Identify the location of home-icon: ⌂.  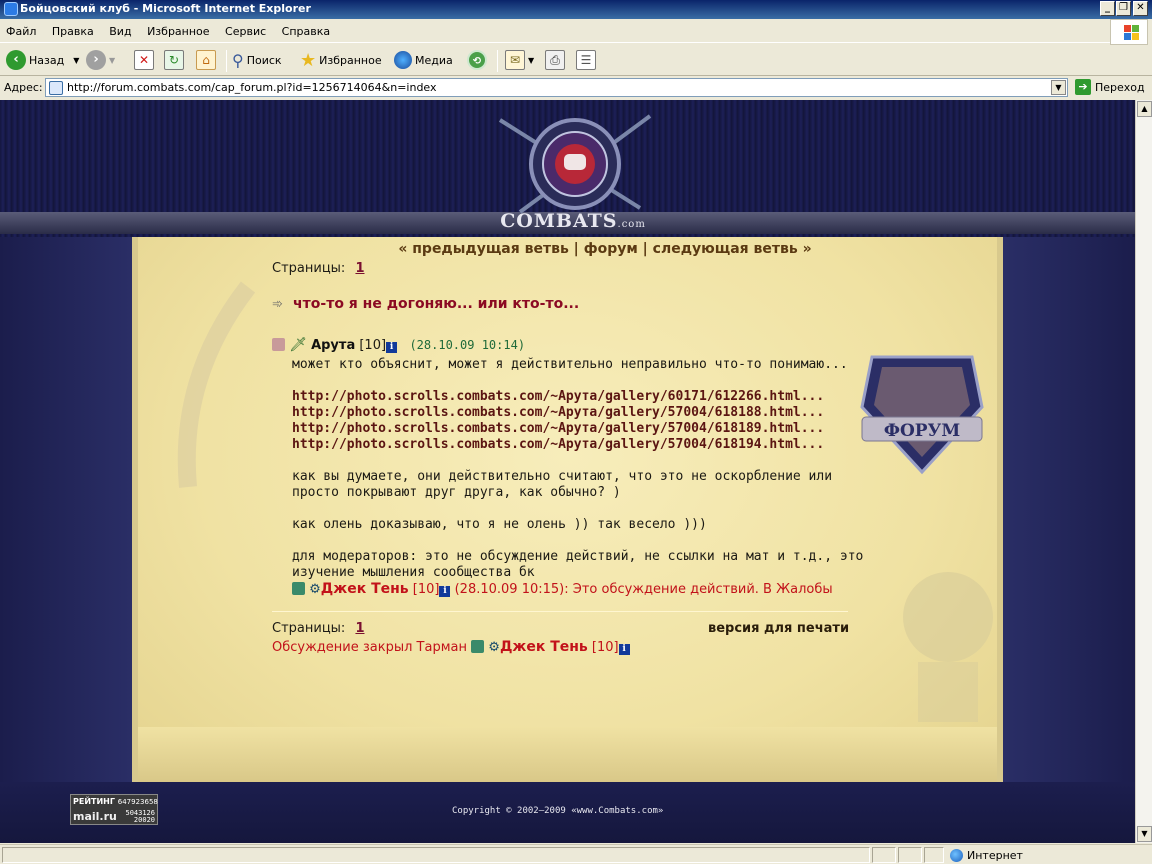
(206, 60).